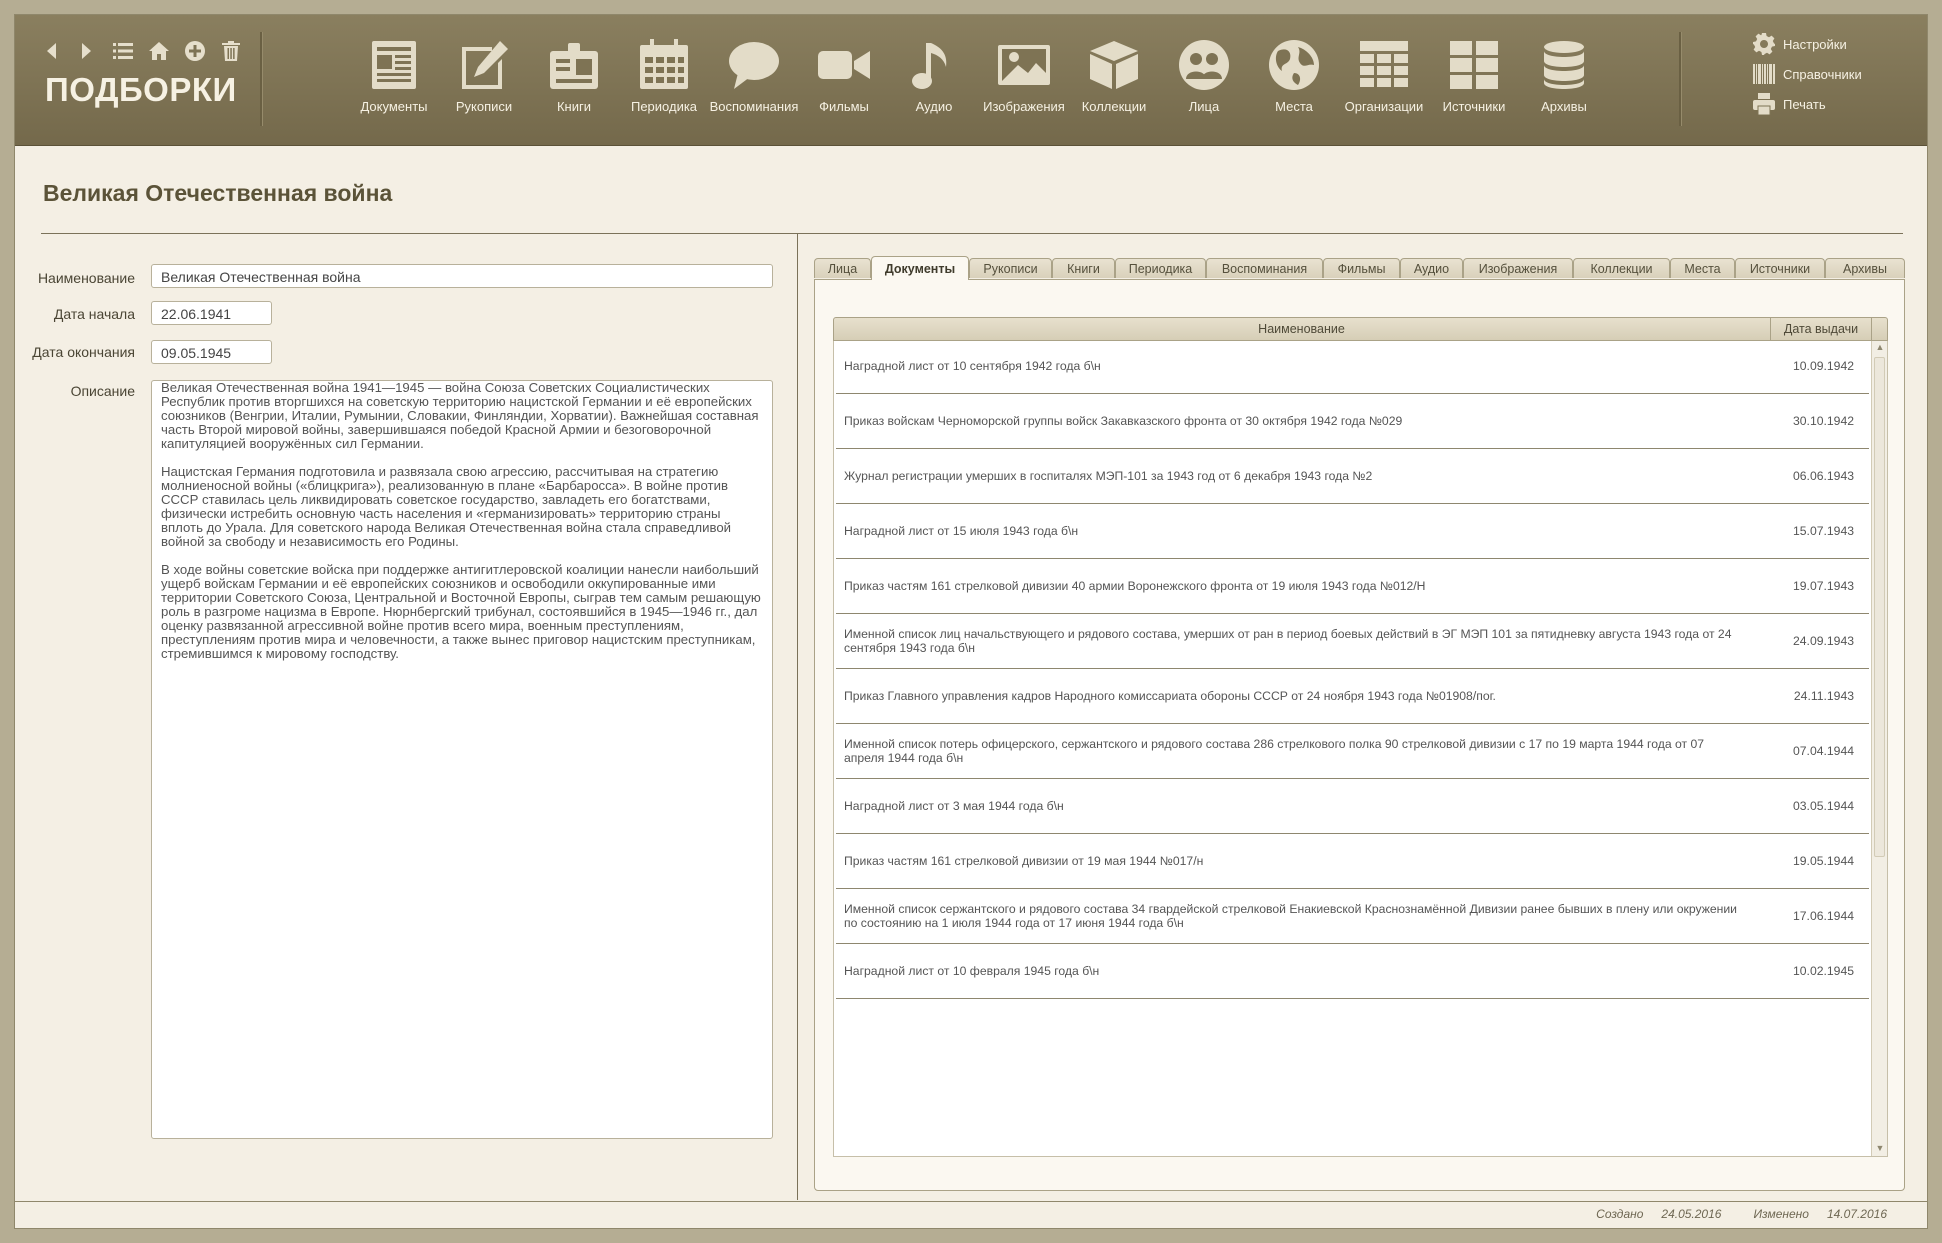  What do you see at coordinates (211, 313) in the screenshot?
I see `start-date-field: 22.06.1941` at bounding box center [211, 313].